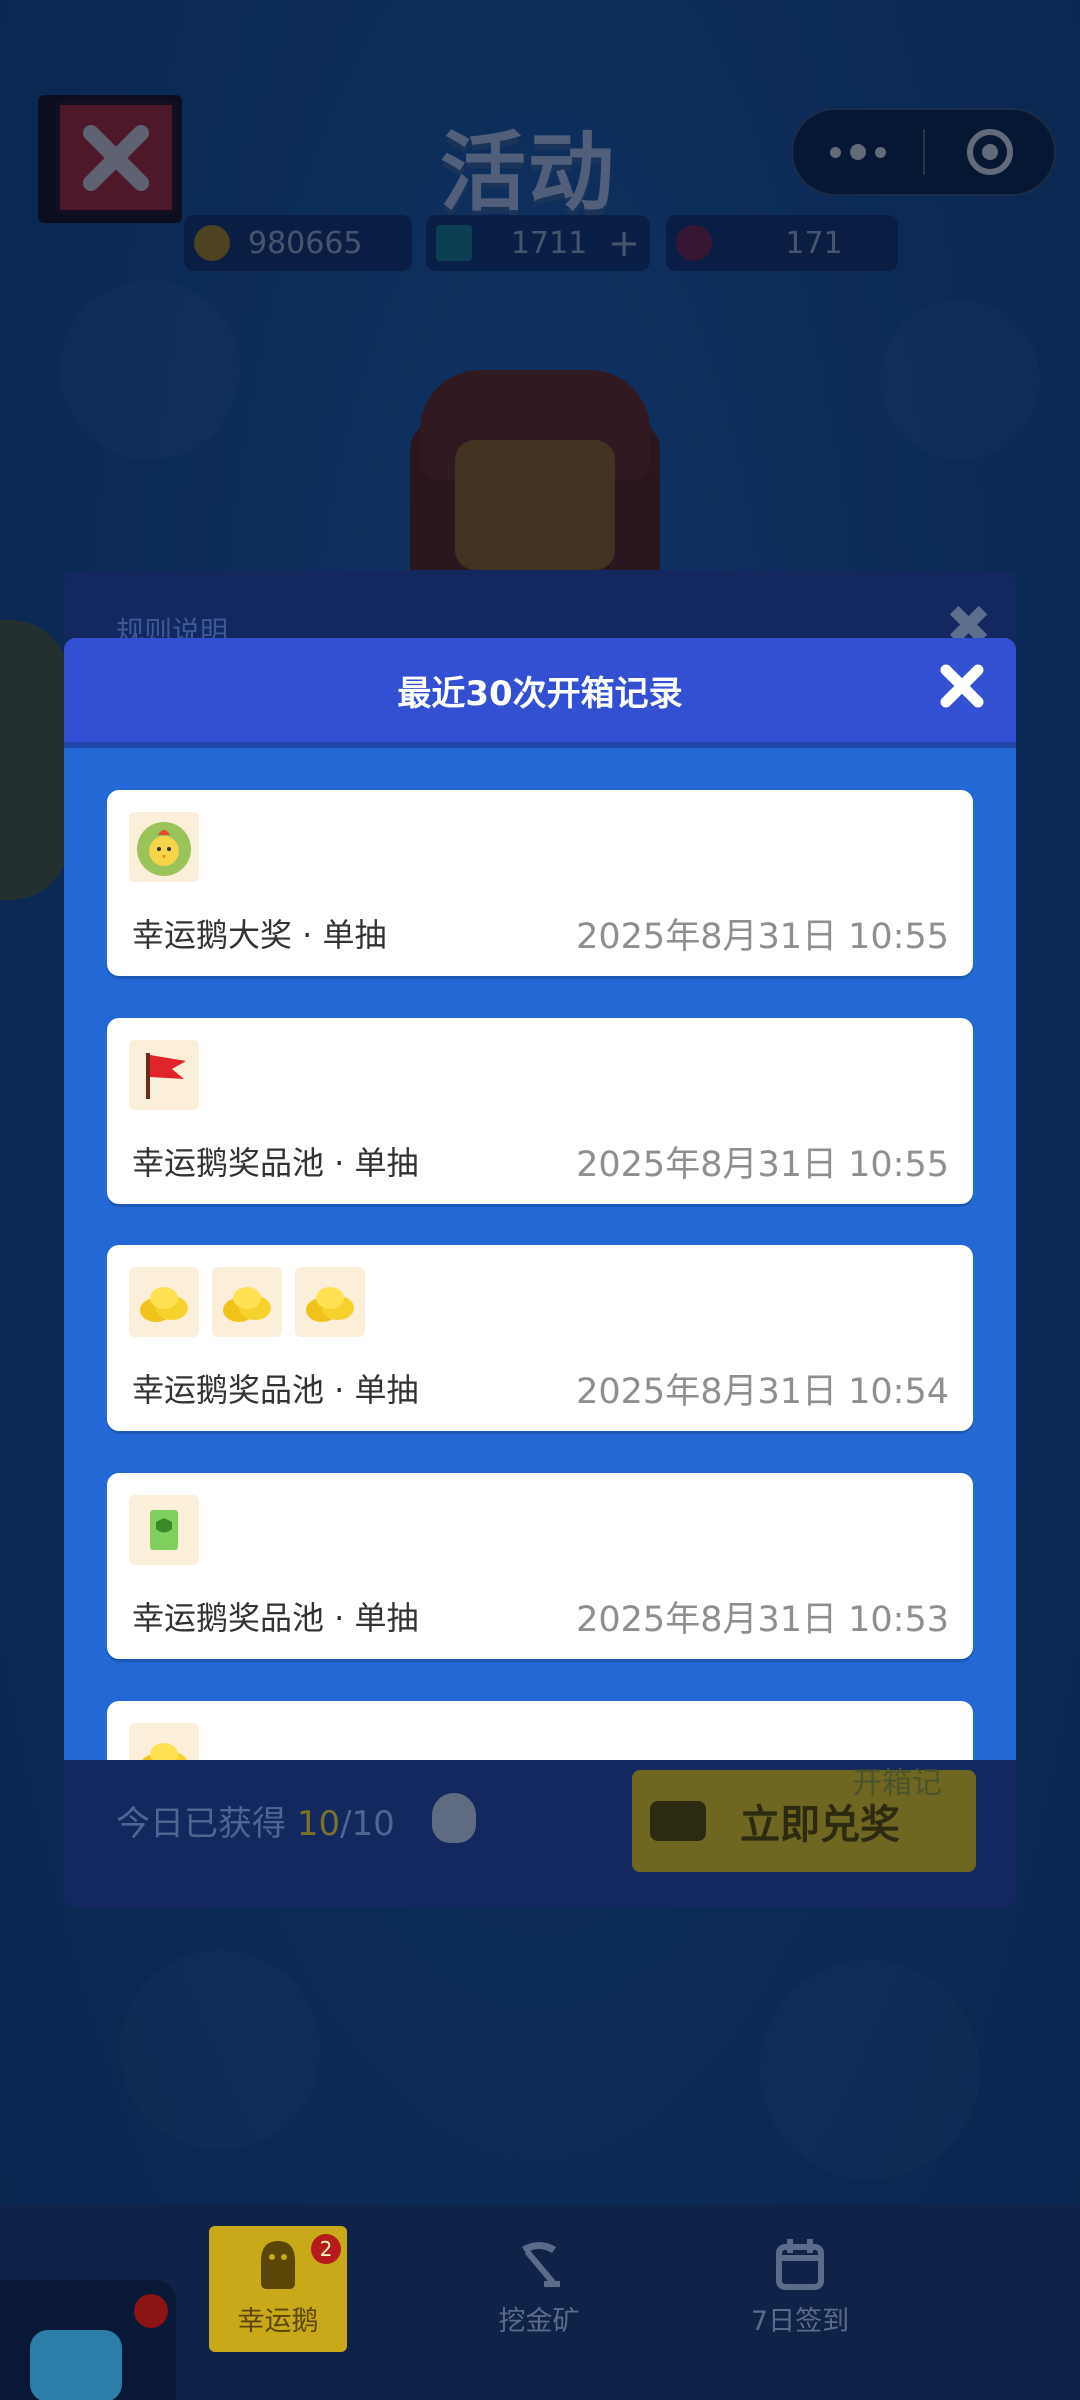 This screenshot has height=2400, width=1080. What do you see at coordinates (540, 883) in the screenshot?
I see `record-item: 幸运鹅大奖 · 单抽 2025年8月31日 10:55` at bounding box center [540, 883].